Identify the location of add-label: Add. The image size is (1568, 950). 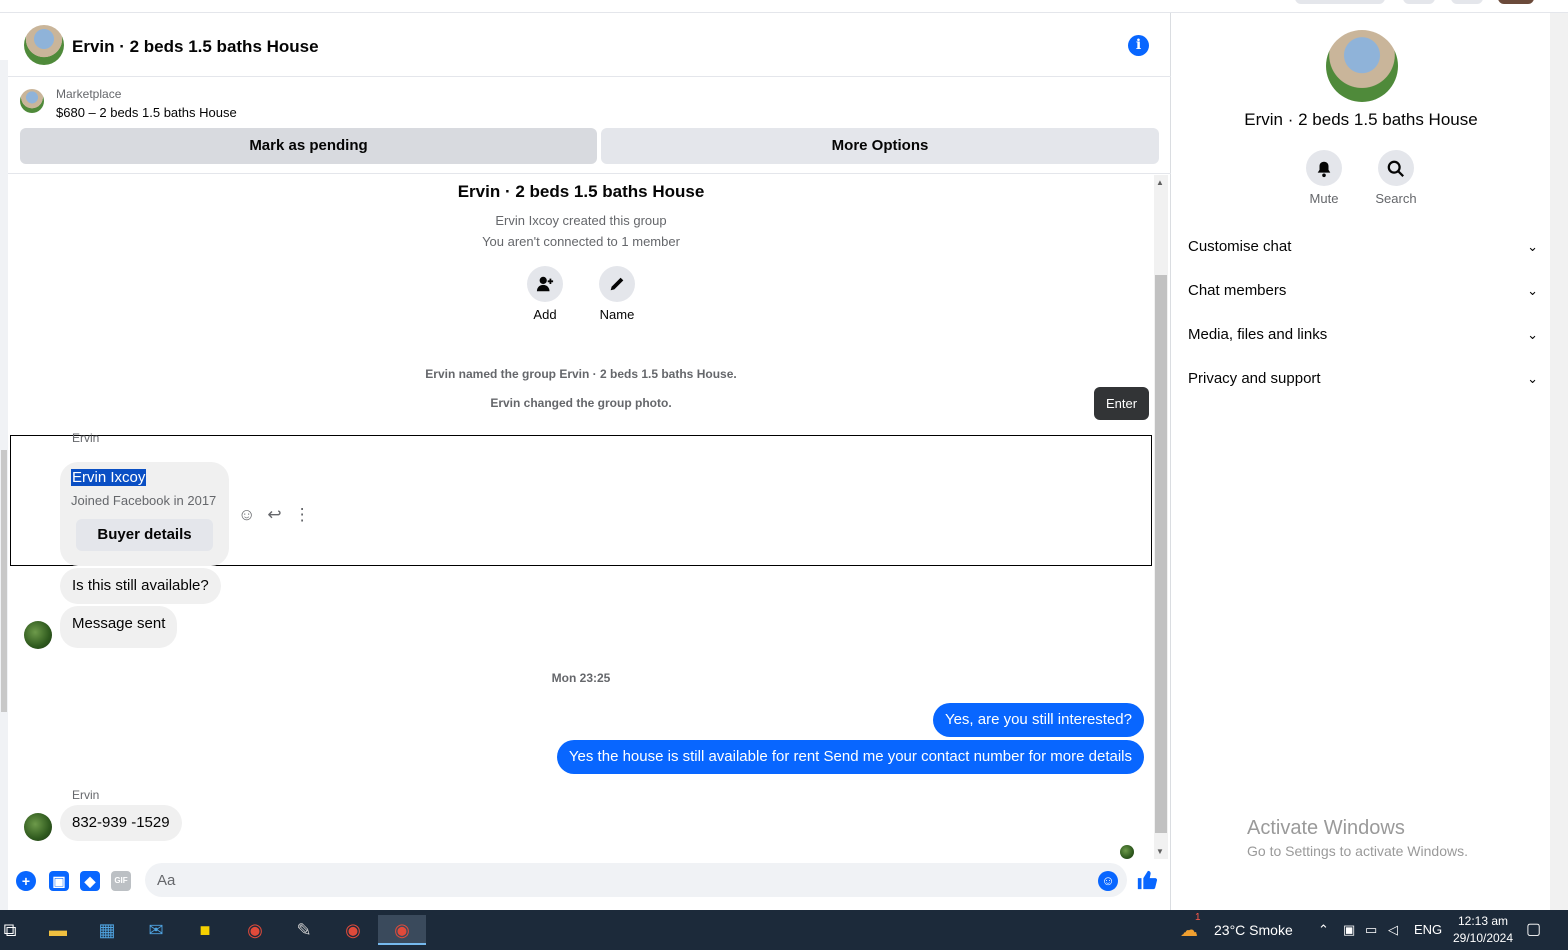
(545, 314).